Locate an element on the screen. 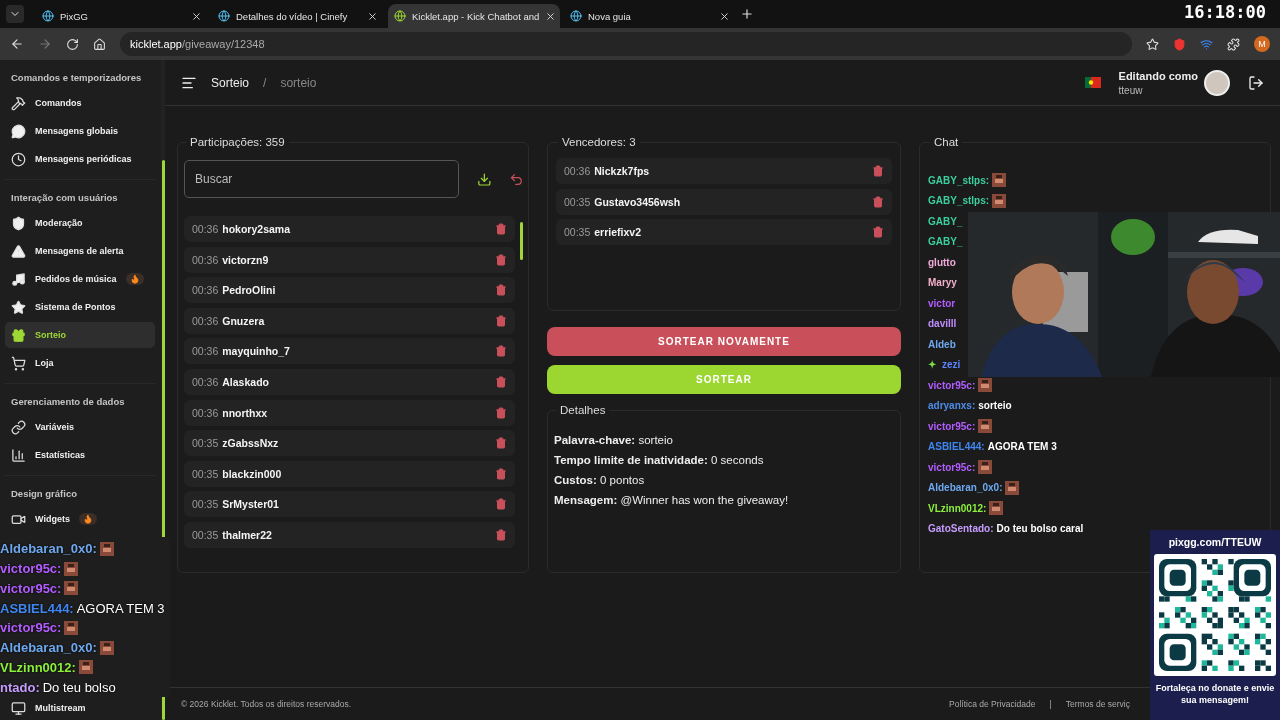 Image resolution: width=1280 pixels, height=720 pixels. redraw-button: SORTEAR NOVAMENTE is located at coordinates (724, 341).